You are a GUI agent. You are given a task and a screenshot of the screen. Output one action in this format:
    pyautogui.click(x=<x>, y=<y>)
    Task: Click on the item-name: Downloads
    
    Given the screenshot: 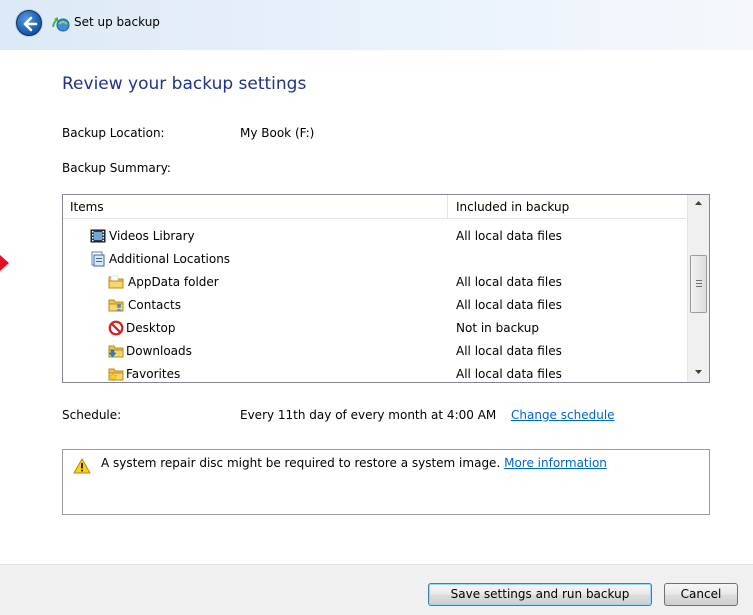 What is the action you would take?
    pyautogui.click(x=159, y=351)
    